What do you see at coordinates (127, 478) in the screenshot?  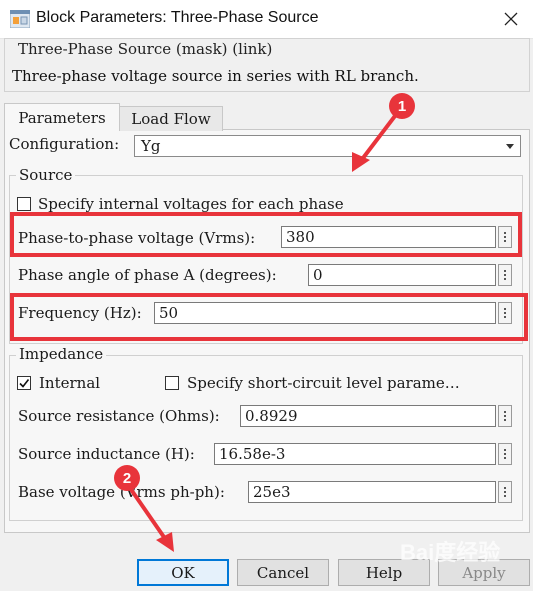 I see `annotation-badge-2: 2` at bounding box center [127, 478].